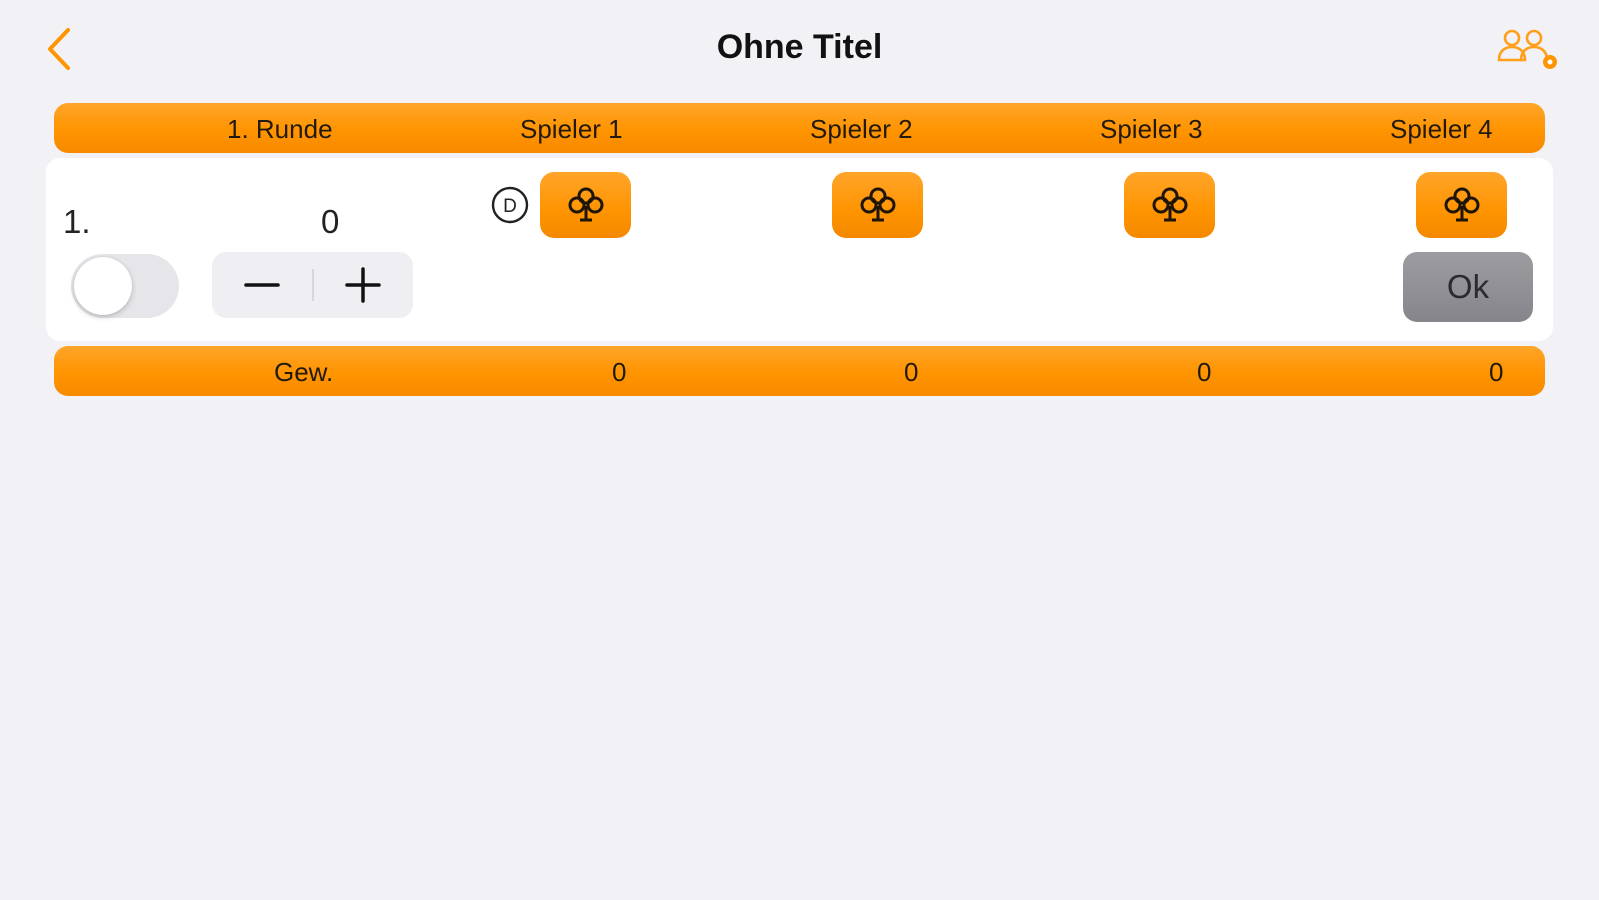  Describe the element at coordinates (861, 129) in the screenshot. I see `player-2-name: Spieler 2` at that location.